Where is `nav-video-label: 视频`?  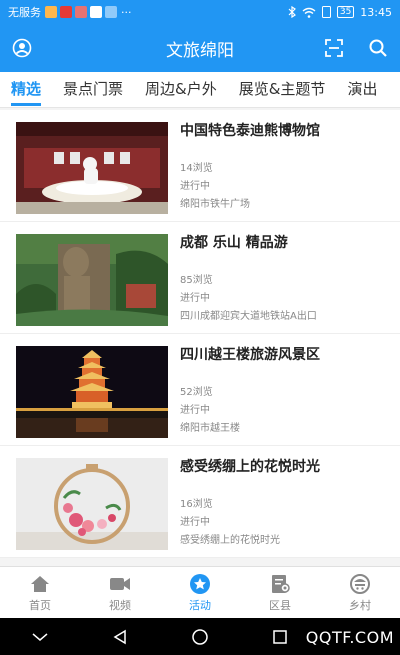 nav-video-label: 视频 is located at coordinates (120, 605).